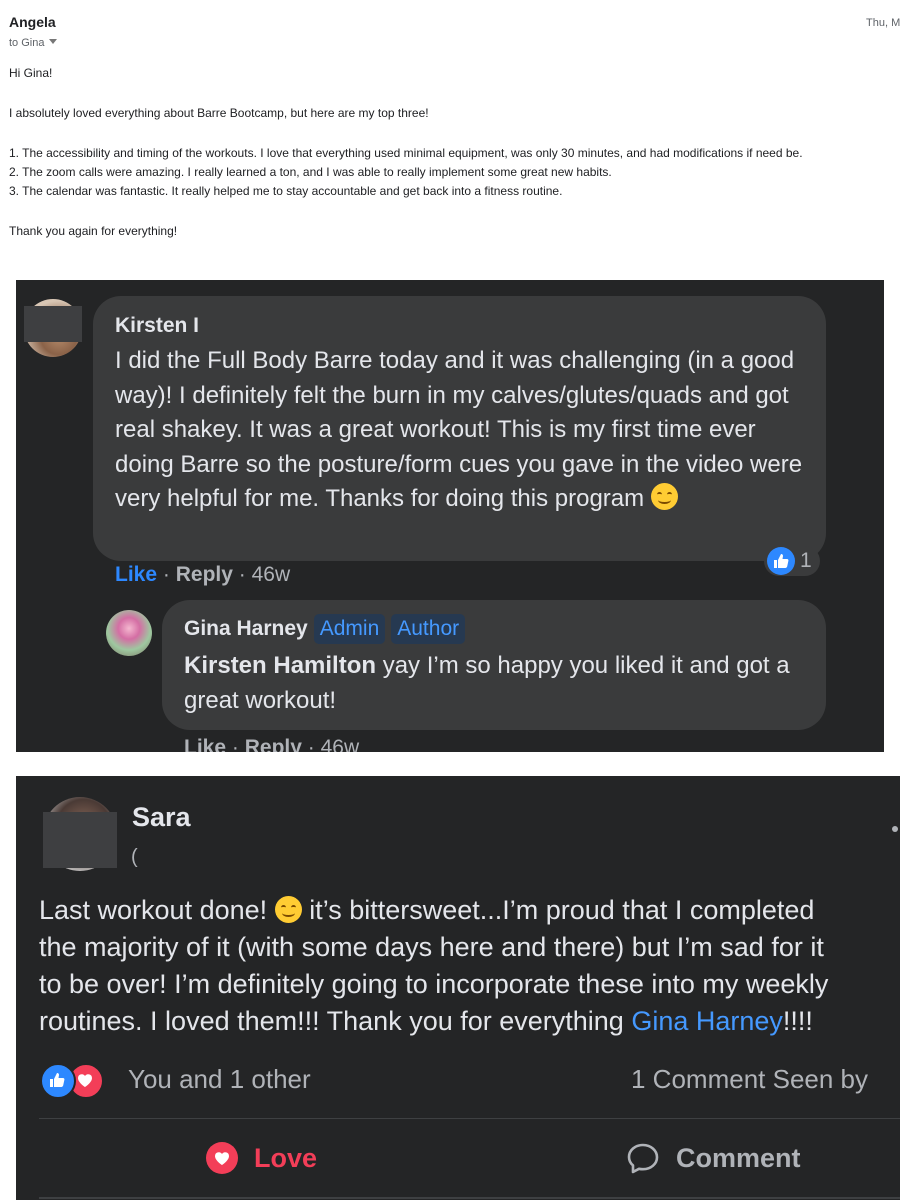  I want to click on chevron-down-icon, so click(53, 41).